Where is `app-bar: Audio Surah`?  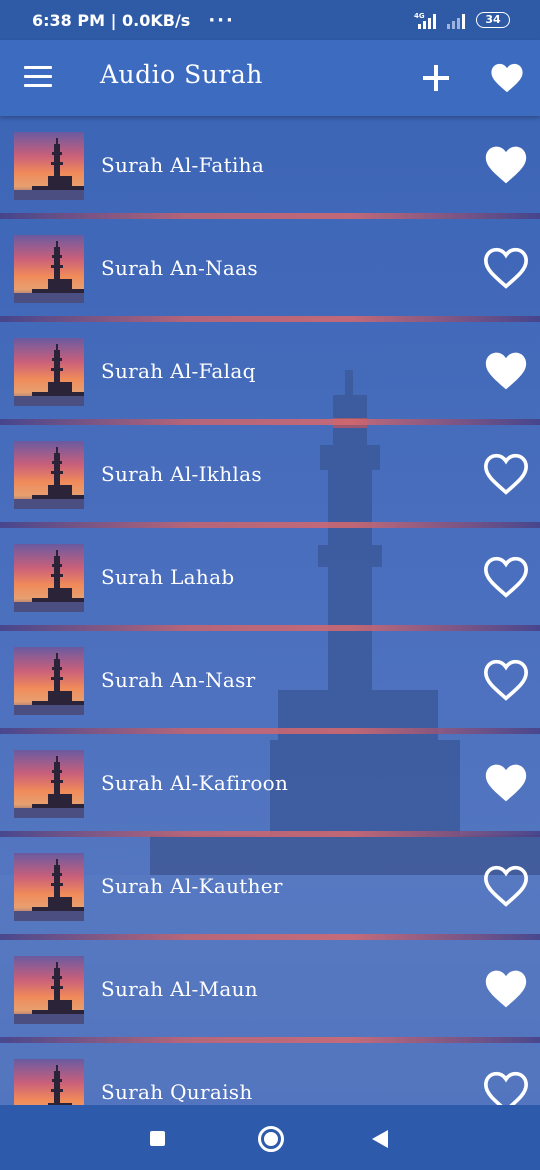 app-bar: Audio Surah is located at coordinates (270, 78).